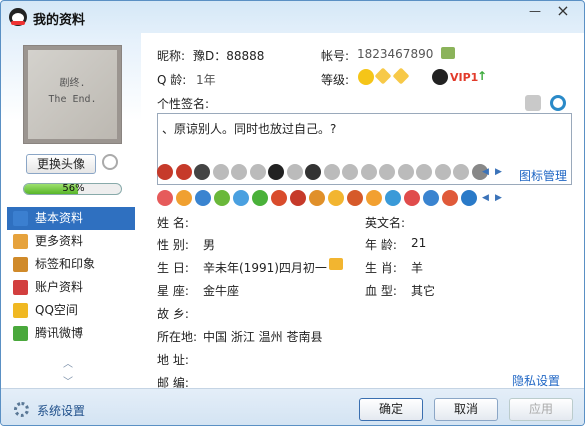 The height and width of the screenshot is (426, 585). I want to click on minimize-button: —, so click(535, 12).